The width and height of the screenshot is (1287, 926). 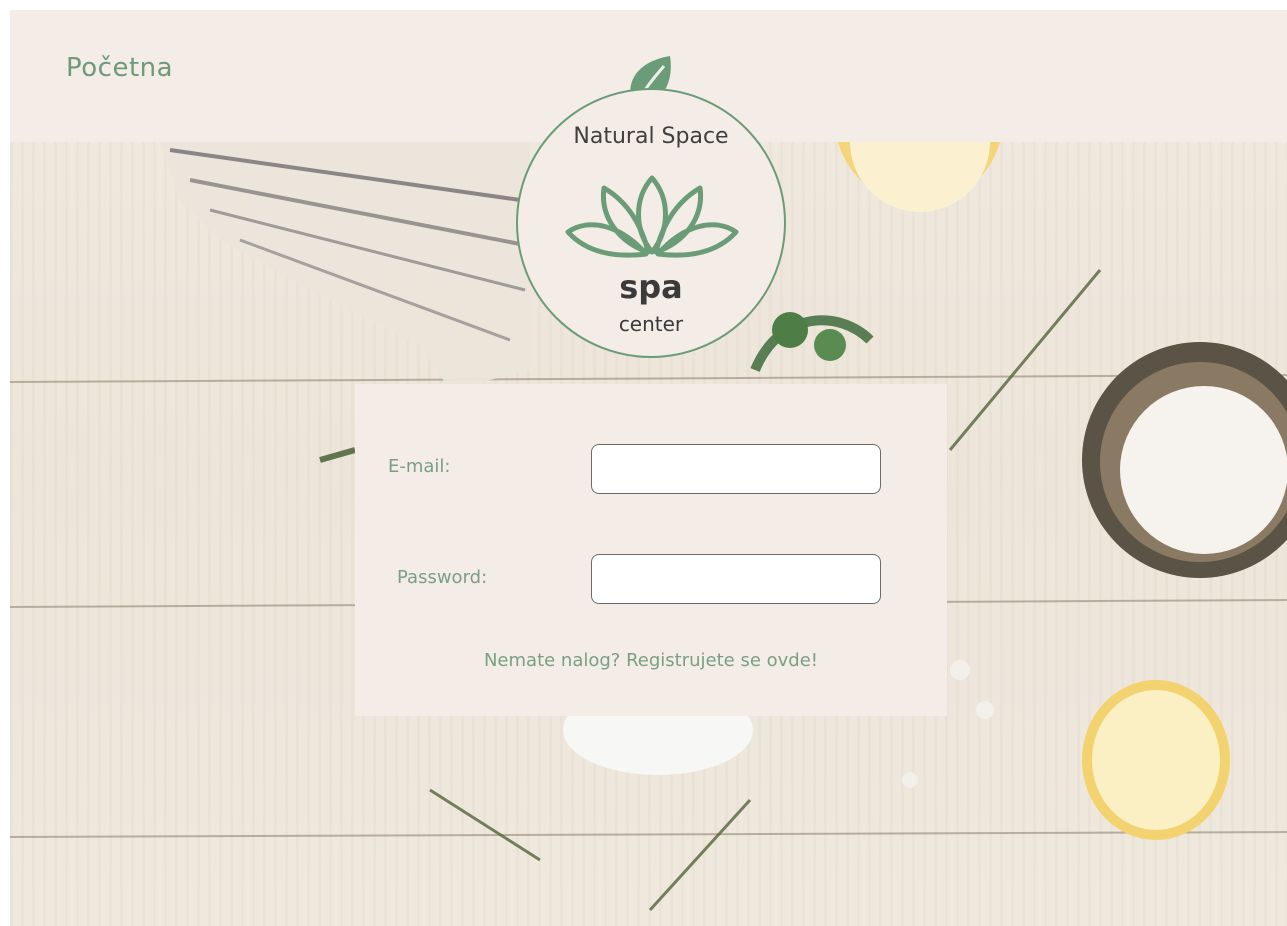 I want to click on logo-spa-text: spa, so click(x=651, y=287).